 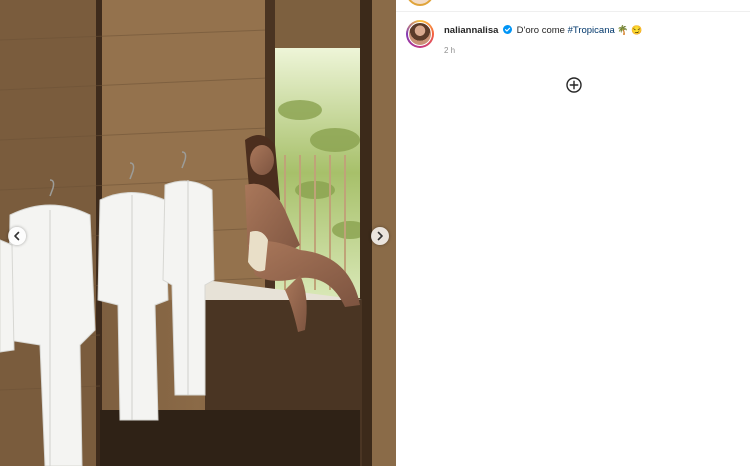 I want to click on chevron-right-icon, so click(x=380, y=236).